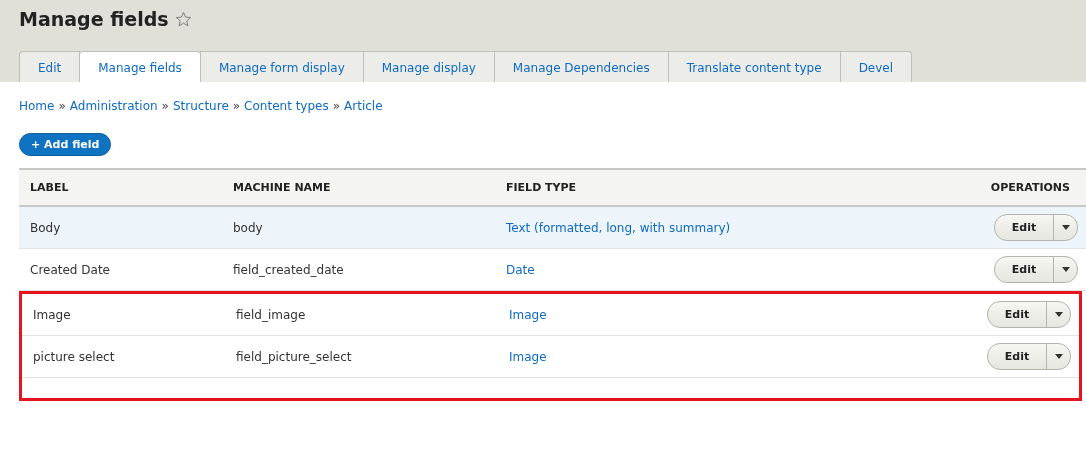 The image size is (1086, 453). I want to click on breadcrumb-link: Article, so click(363, 106).